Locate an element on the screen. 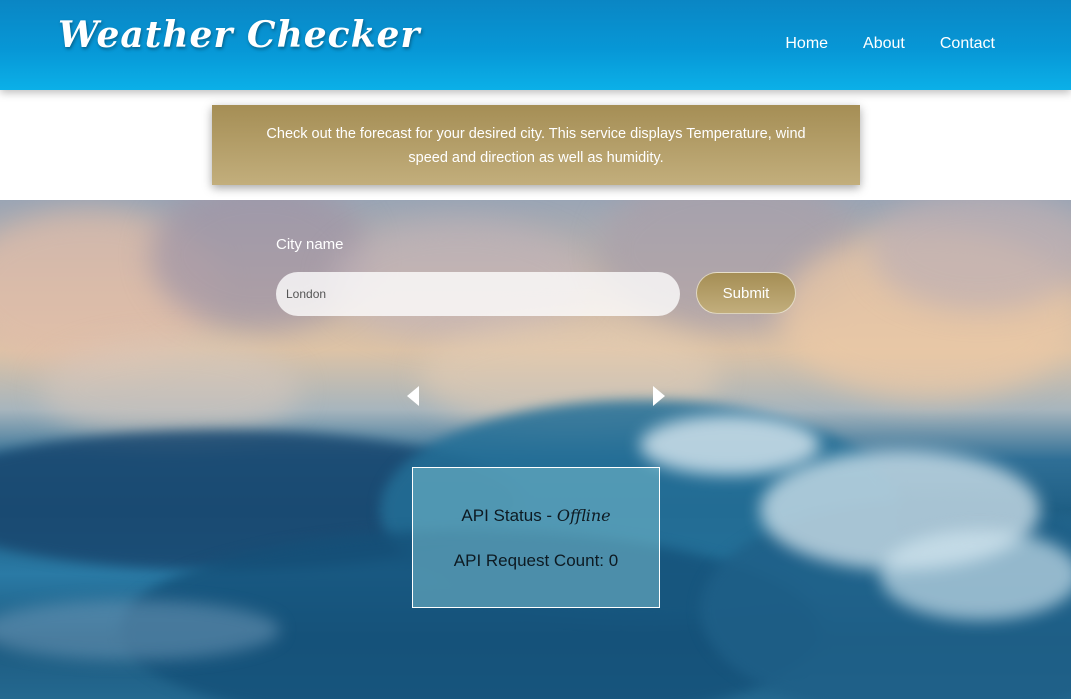  api-request-count-label: API Request Count: is located at coordinates (531, 560).